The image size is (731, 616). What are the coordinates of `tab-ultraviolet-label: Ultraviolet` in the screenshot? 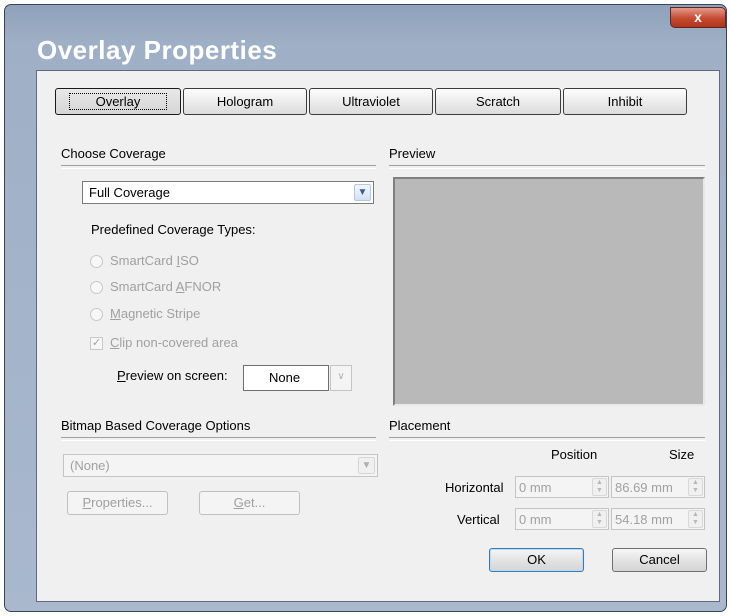 It's located at (371, 101).